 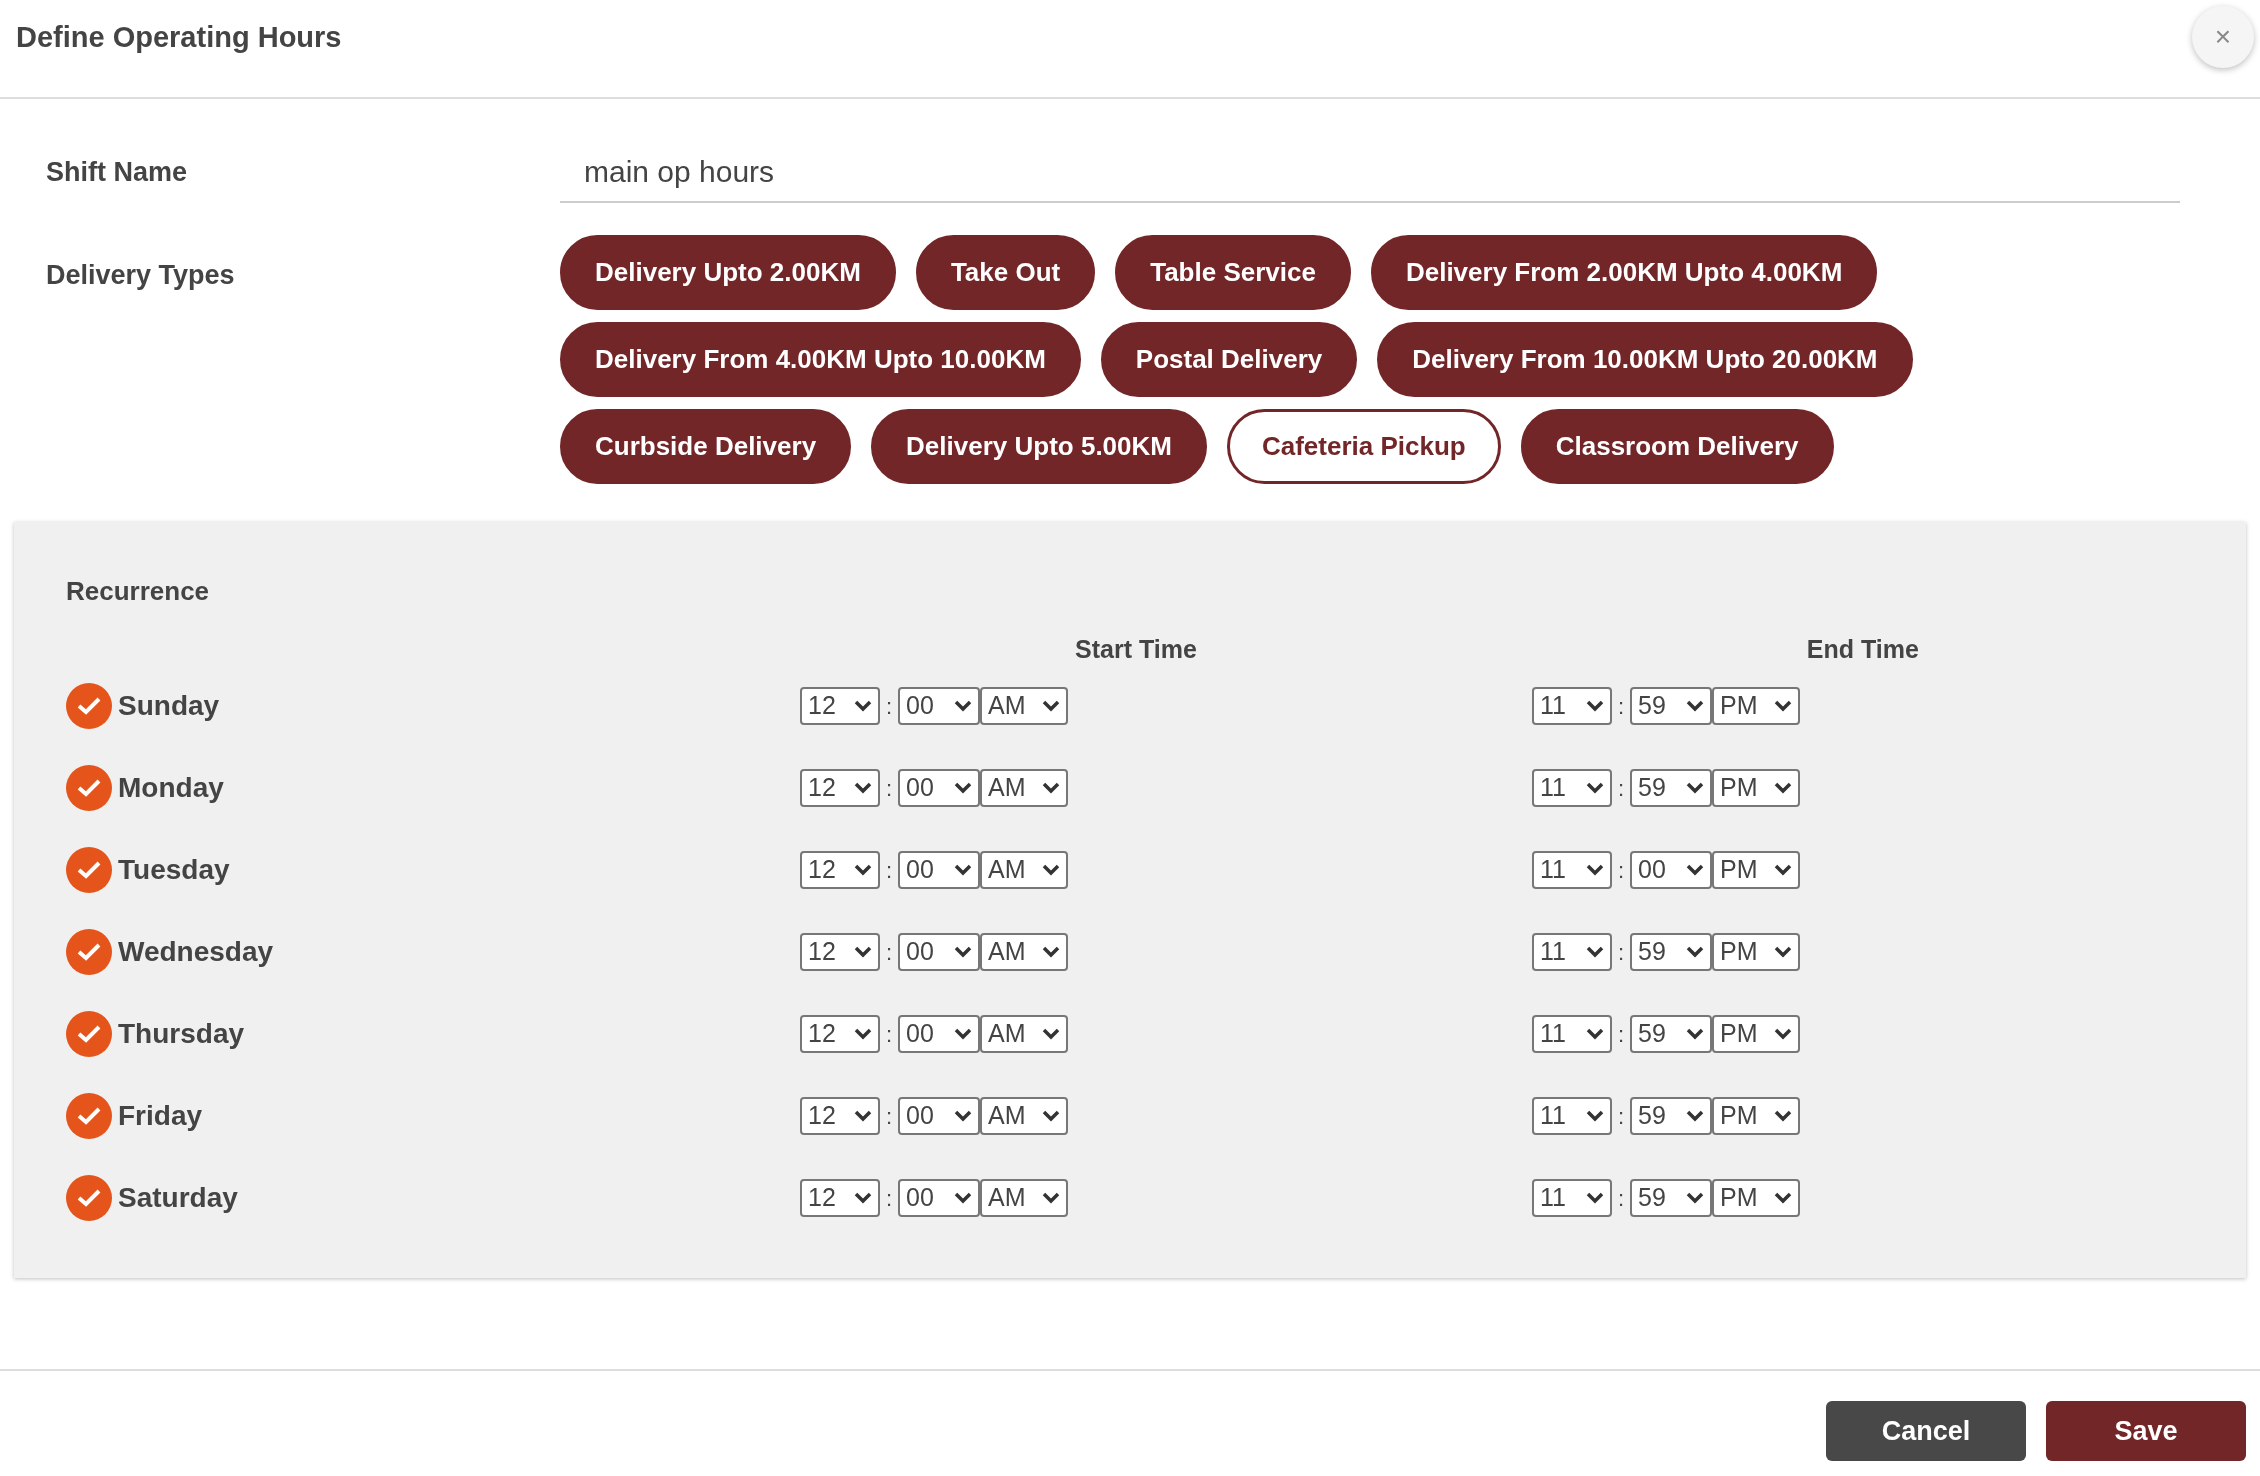 I want to click on column-header: Start Time, so click(x=1136, y=649).